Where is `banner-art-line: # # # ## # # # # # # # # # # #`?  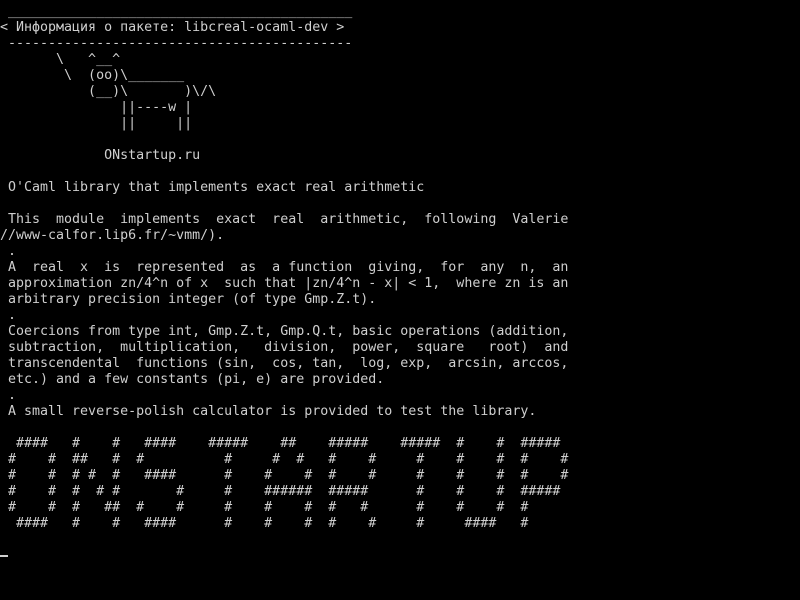
banner-art-line: # # # ## # # # # # # # # # # # is located at coordinates (264, 507).